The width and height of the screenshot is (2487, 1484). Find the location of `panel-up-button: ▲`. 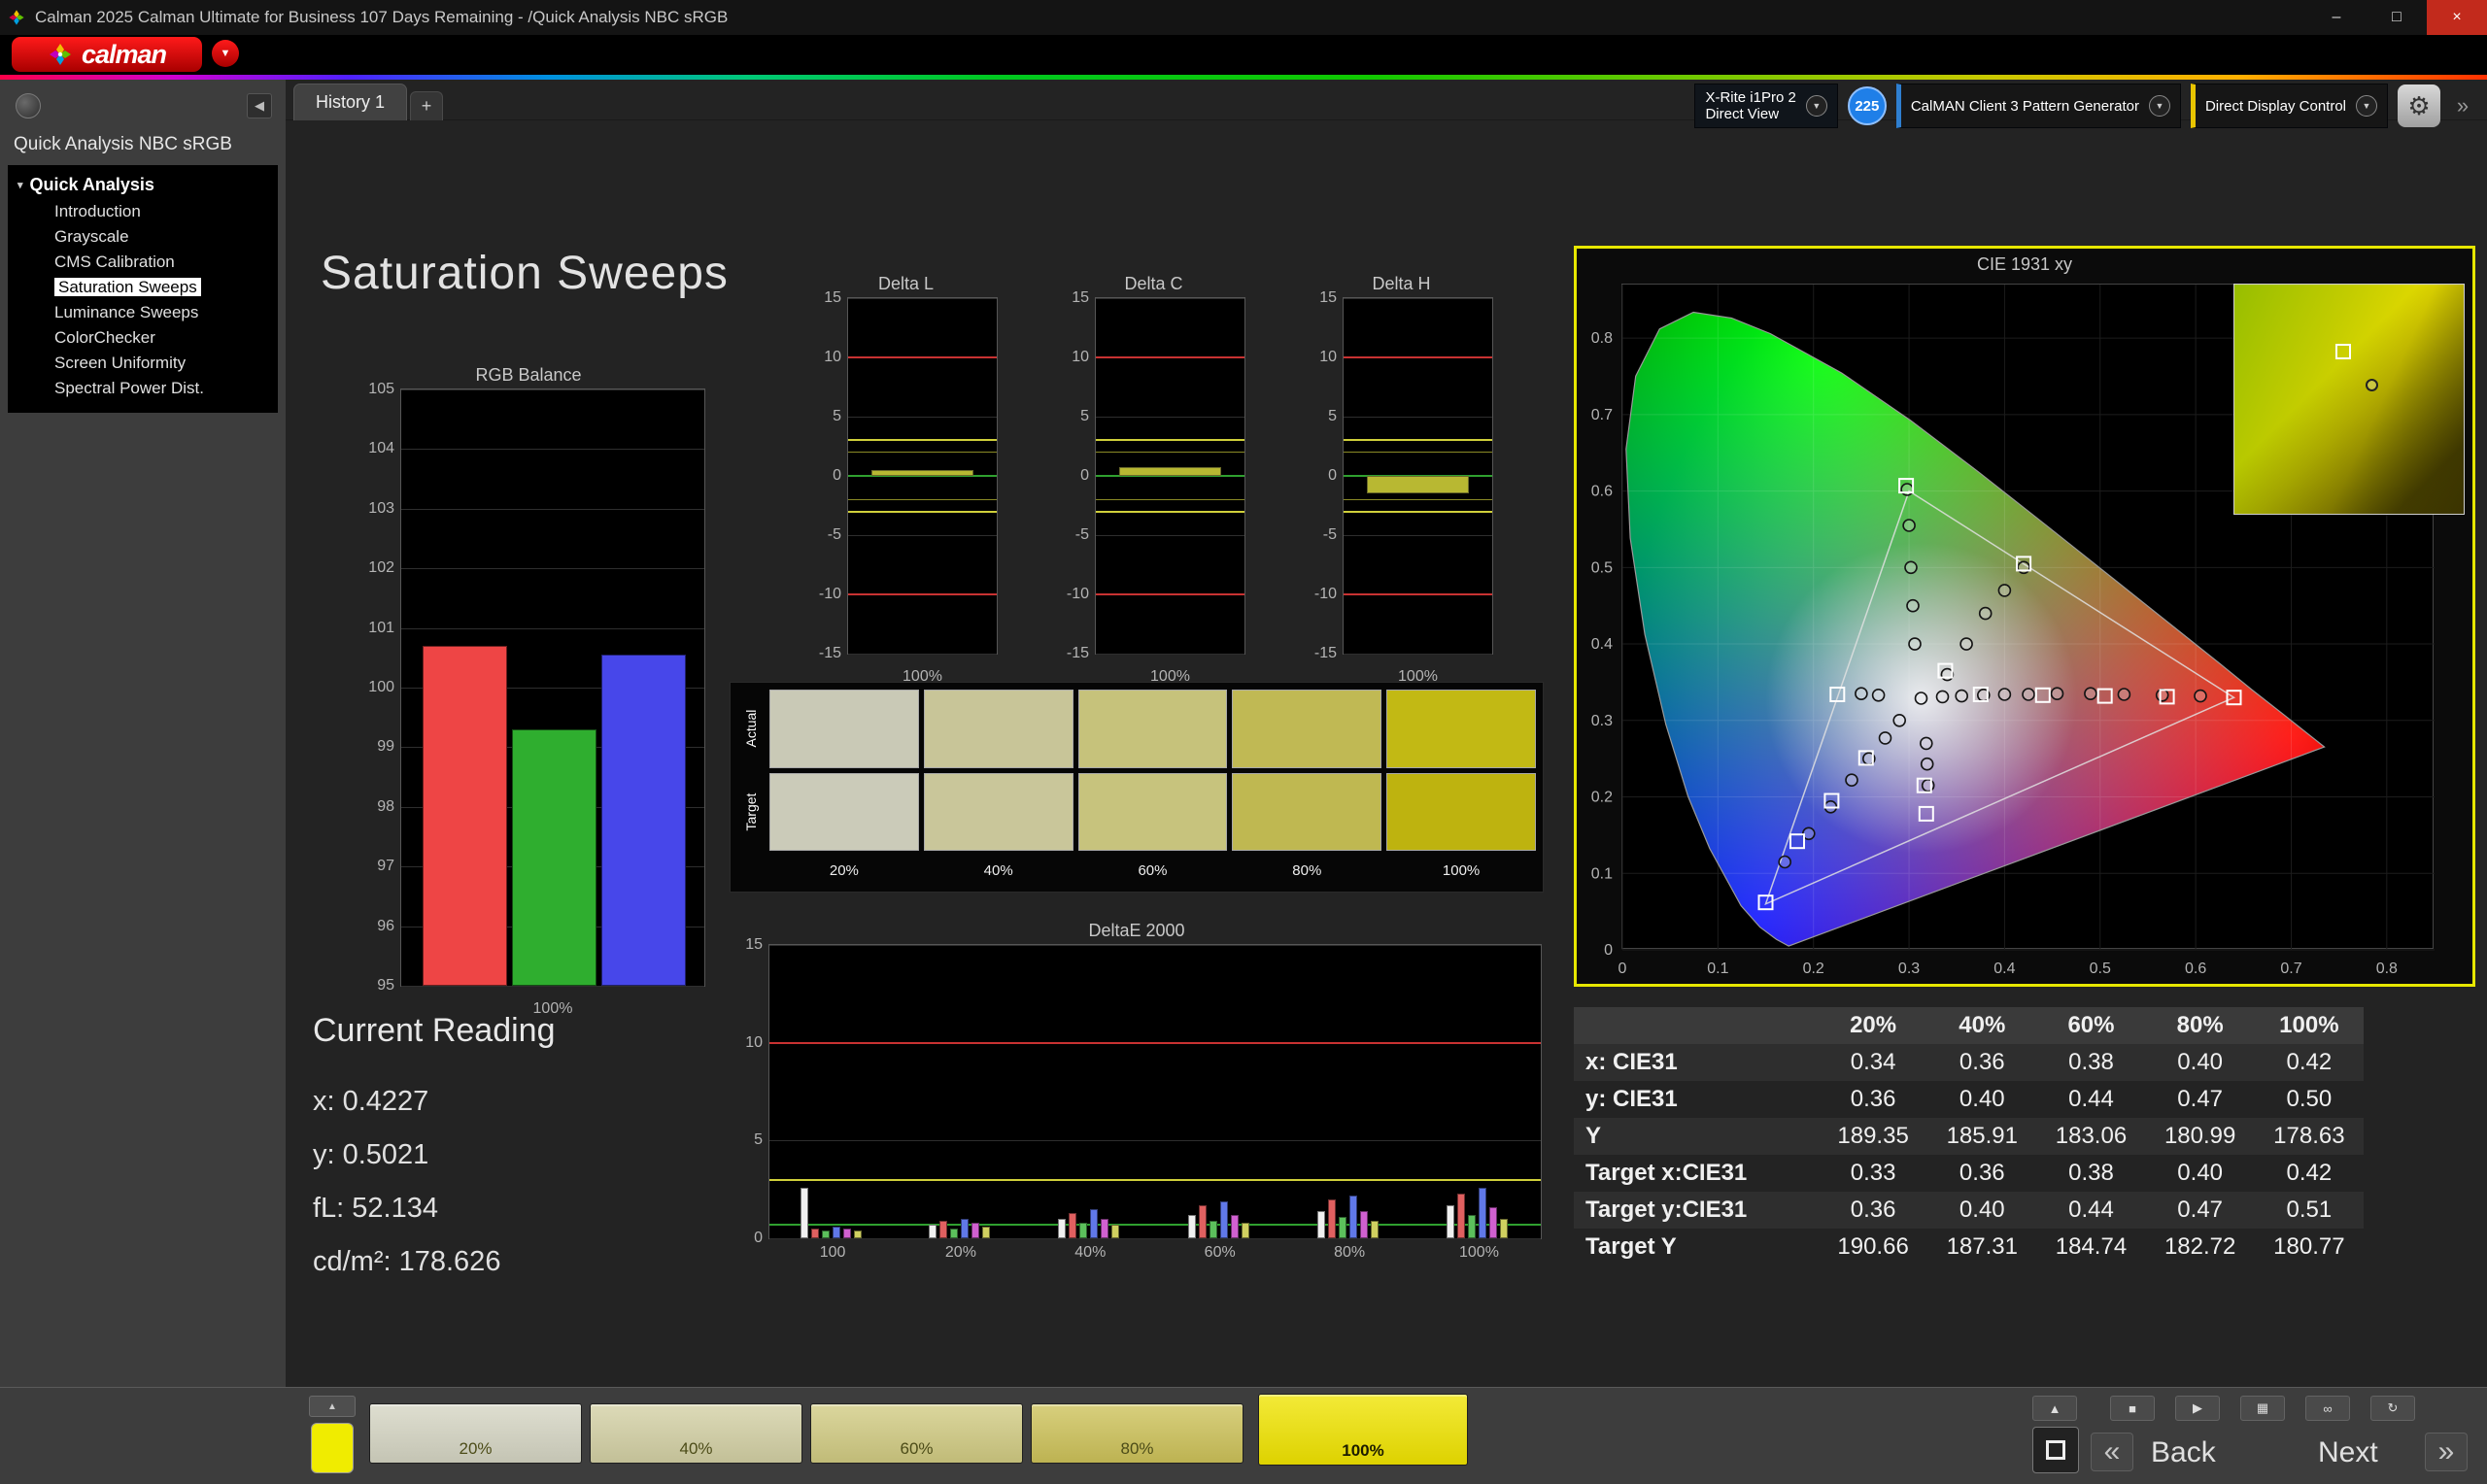

panel-up-button: ▲ is located at coordinates (2054, 1408).